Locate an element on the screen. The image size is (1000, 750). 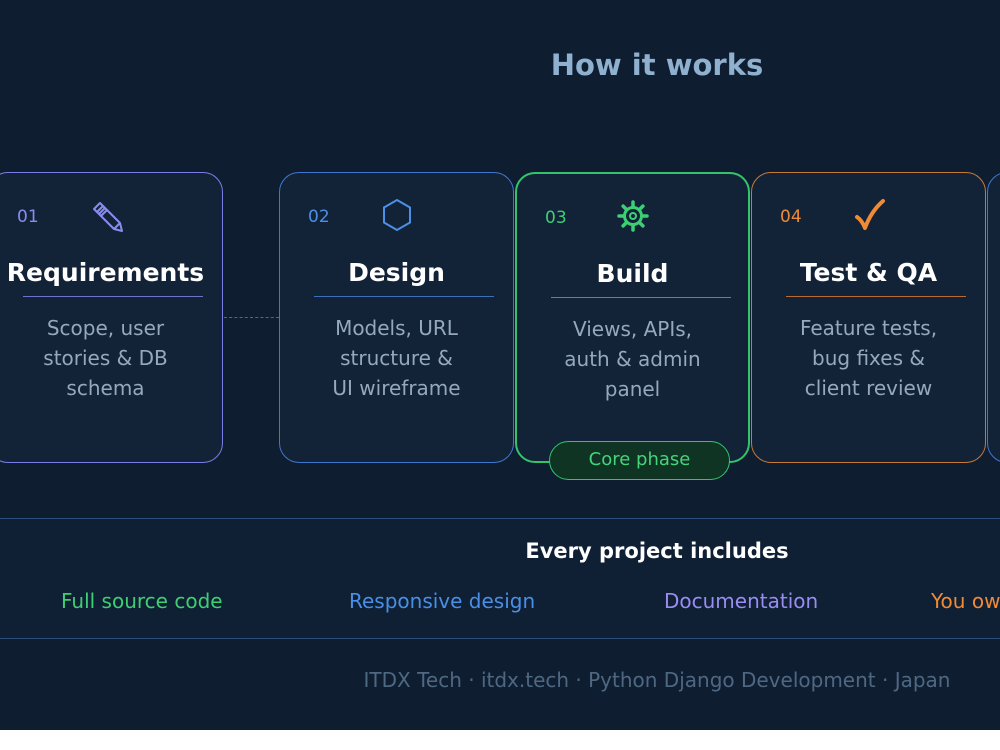
core-phase-badge: Core phase is located at coordinates (639, 460).